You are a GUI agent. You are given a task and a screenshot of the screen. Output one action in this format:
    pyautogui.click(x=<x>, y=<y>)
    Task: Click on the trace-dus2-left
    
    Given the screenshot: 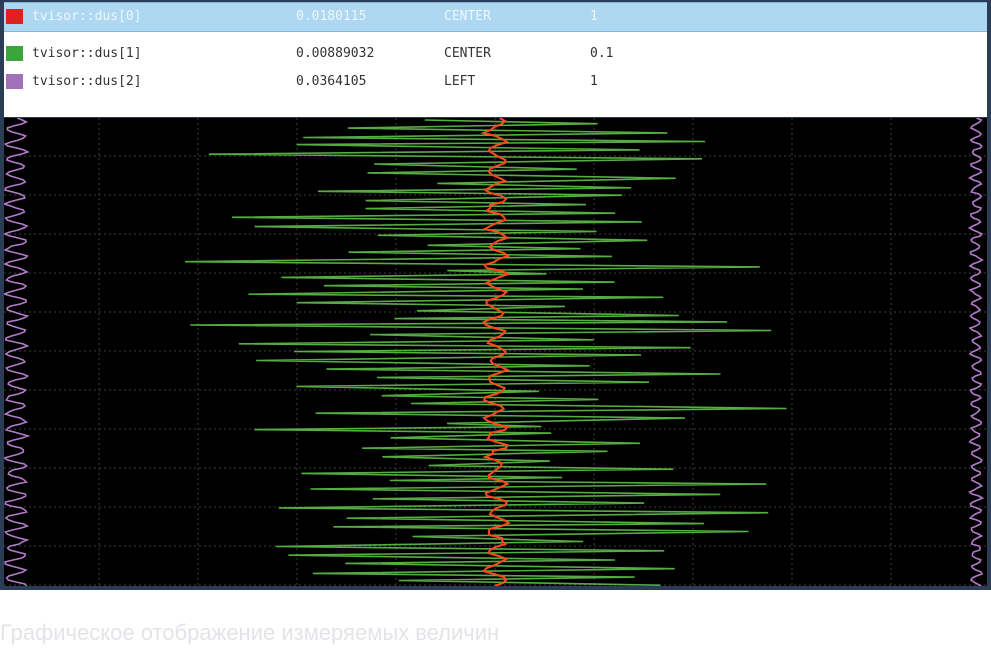 What is the action you would take?
    pyautogui.click(x=17, y=352)
    